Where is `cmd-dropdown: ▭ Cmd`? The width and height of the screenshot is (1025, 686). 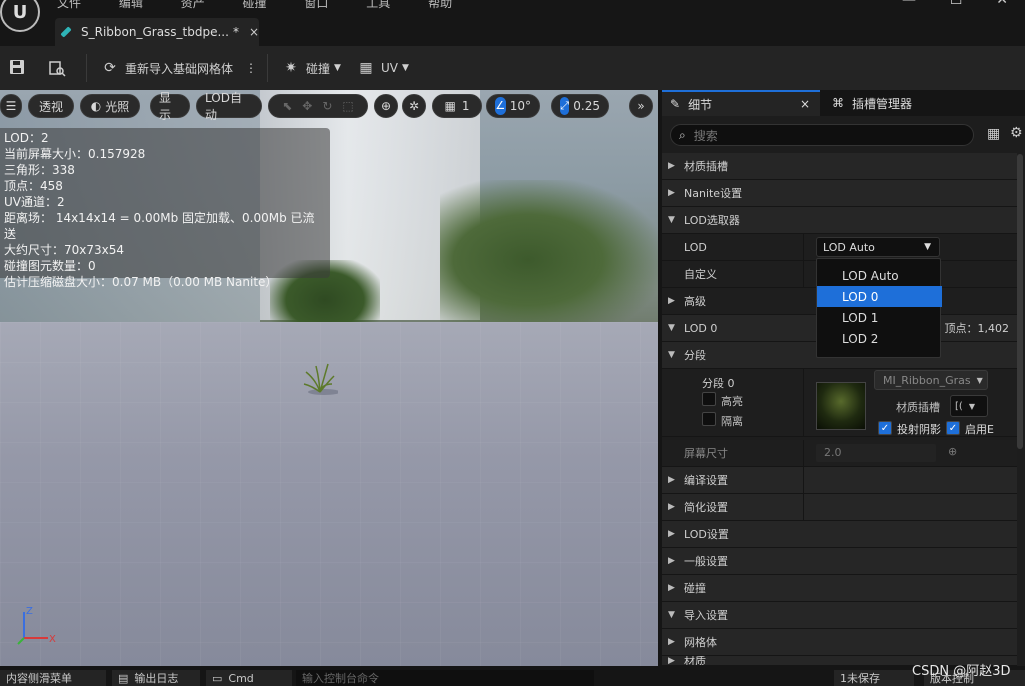
cmd-dropdown: ▭ Cmd is located at coordinates (249, 678).